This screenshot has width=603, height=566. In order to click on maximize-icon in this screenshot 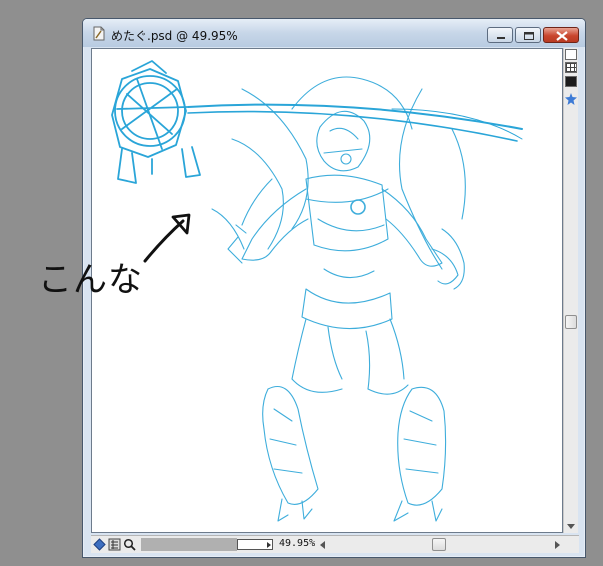, I will do `click(529, 36)`.